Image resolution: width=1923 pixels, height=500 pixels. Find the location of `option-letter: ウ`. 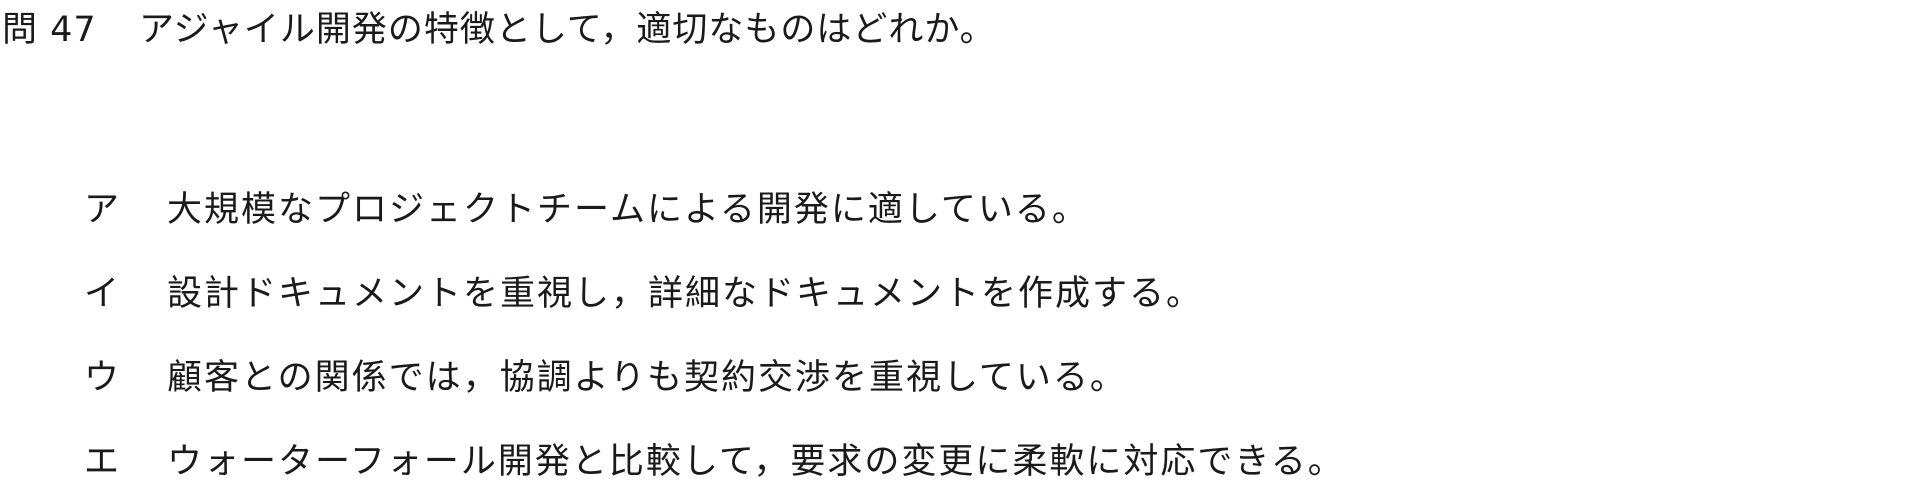

option-letter: ウ is located at coordinates (103, 377).